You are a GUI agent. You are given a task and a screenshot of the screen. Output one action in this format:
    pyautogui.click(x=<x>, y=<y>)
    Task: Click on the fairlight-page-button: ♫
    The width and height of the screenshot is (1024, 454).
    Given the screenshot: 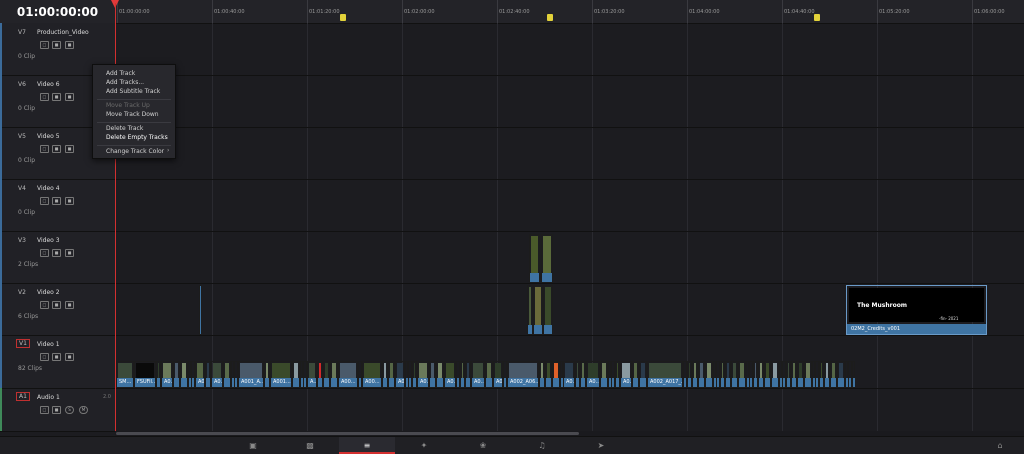 What is the action you would take?
    pyautogui.click(x=542, y=445)
    